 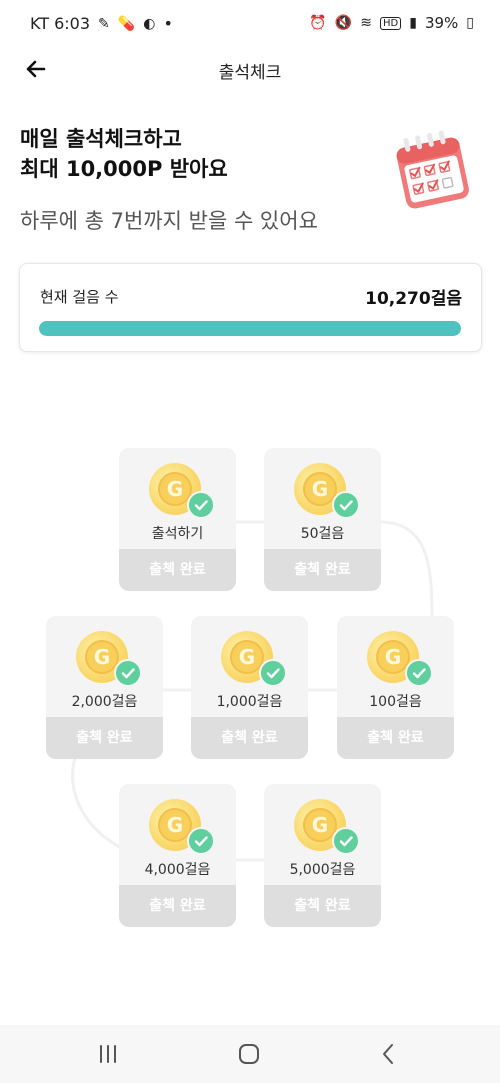 What do you see at coordinates (250, 73) in the screenshot?
I see `page-title: 출석체크` at bounding box center [250, 73].